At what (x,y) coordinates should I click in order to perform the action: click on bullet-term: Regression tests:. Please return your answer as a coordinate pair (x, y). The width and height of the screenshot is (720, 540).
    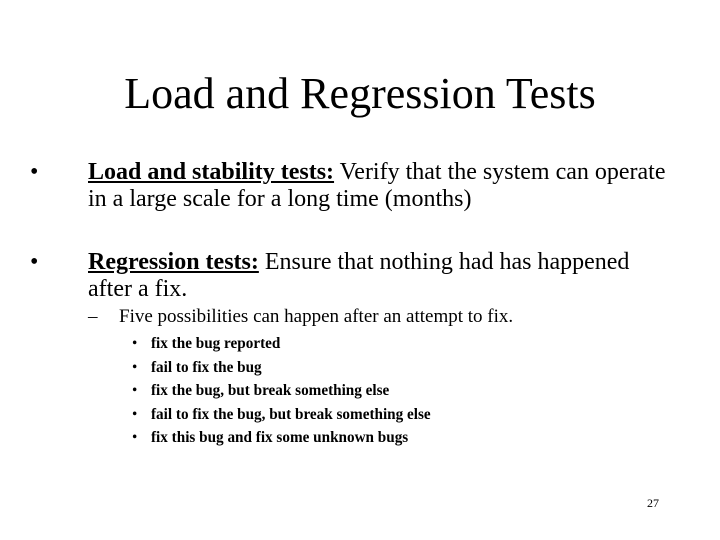
    Looking at the image, I should click on (173, 262).